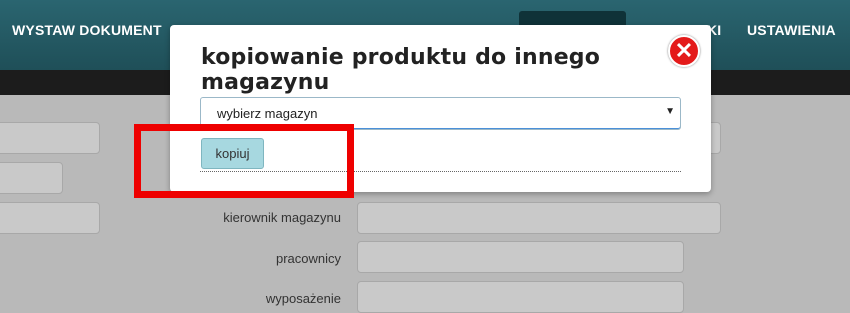  I want to click on close-circle-icon: ✕, so click(684, 51).